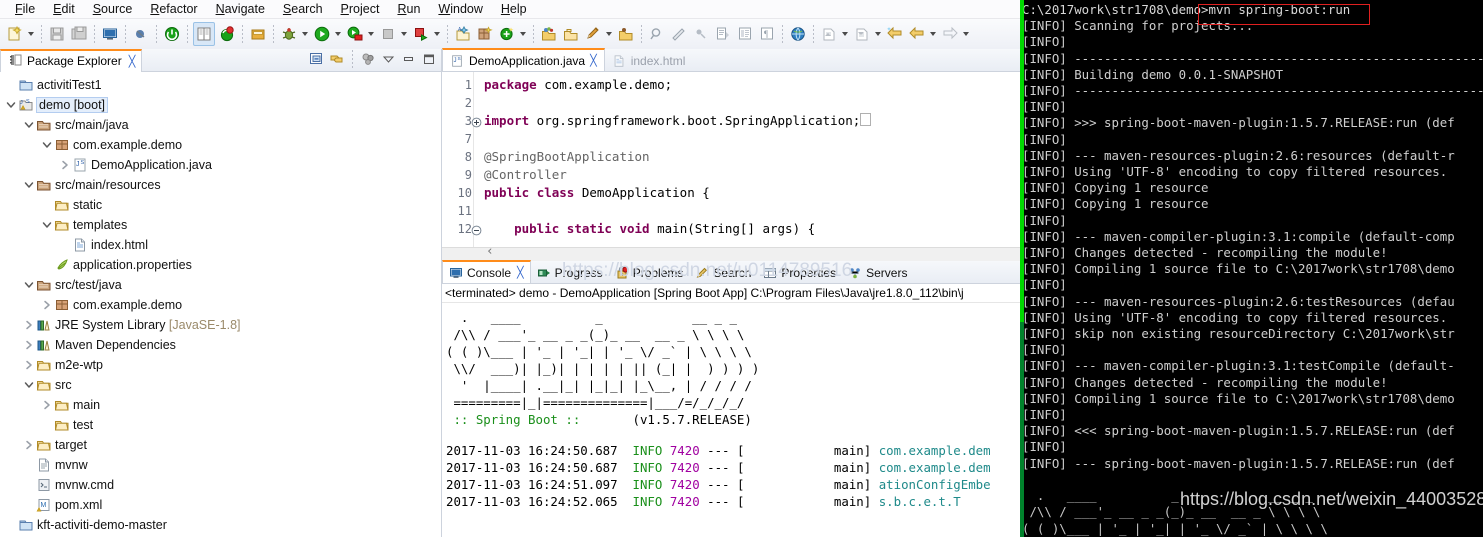  Describe the element at coordinates (862, 34) in the screenshot. I see `next-annotation-icon` at that location.